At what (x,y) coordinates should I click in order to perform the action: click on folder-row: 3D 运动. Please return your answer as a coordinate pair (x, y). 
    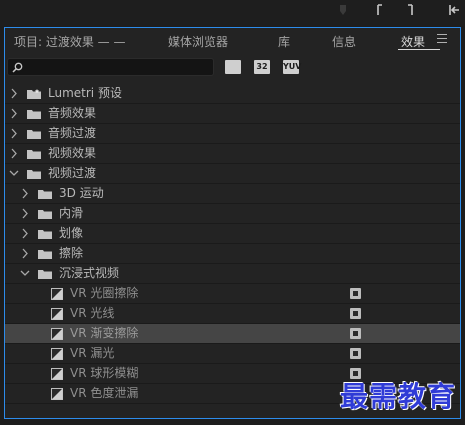
    Looking at the image, I should click on (232, 194).